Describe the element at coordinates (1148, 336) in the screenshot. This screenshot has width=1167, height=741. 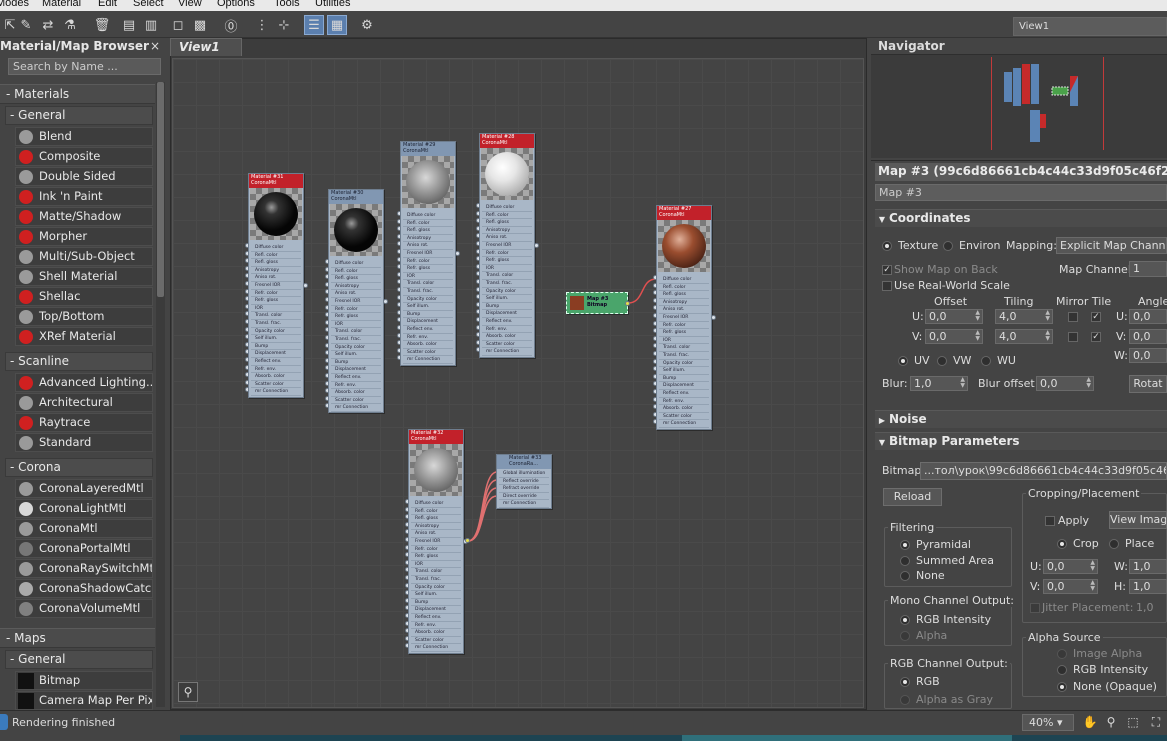
I see `v-angle-field: 0,0` at that location.